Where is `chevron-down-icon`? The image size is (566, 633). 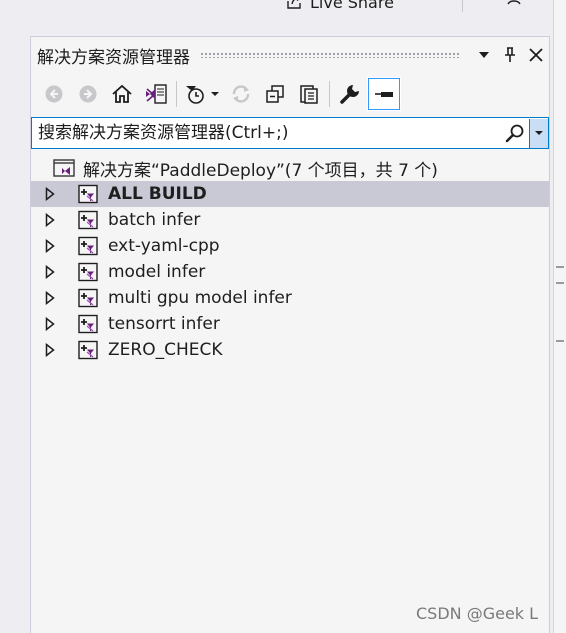 chevron-down-icon is located at coordinates (539, 133).